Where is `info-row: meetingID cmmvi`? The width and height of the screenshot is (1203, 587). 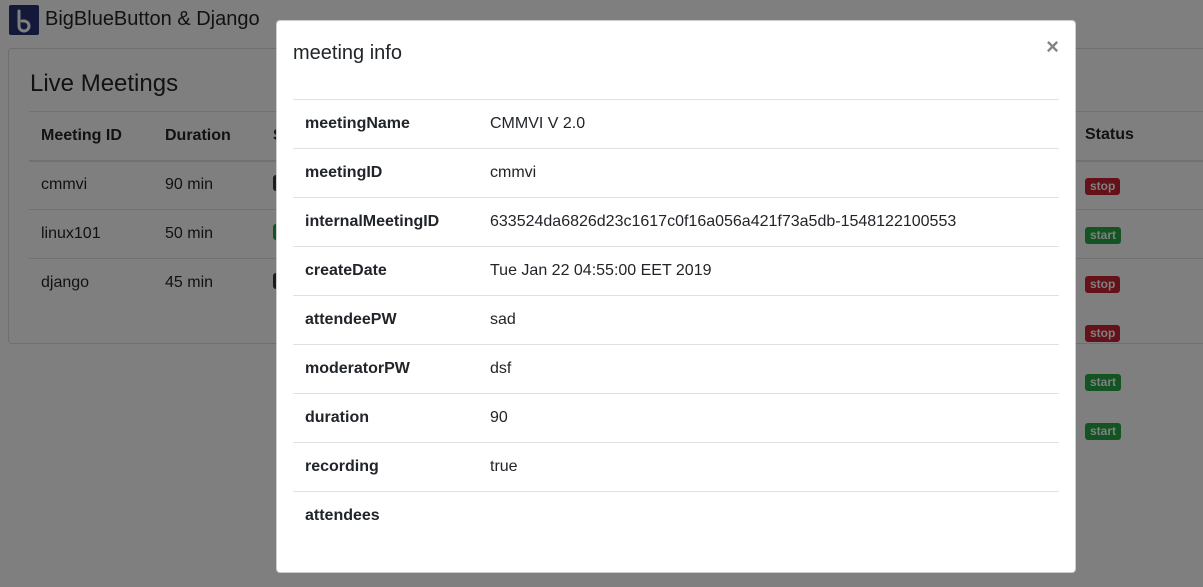 info-row: meetingID cmmvi is located at coordinates (676, 173).